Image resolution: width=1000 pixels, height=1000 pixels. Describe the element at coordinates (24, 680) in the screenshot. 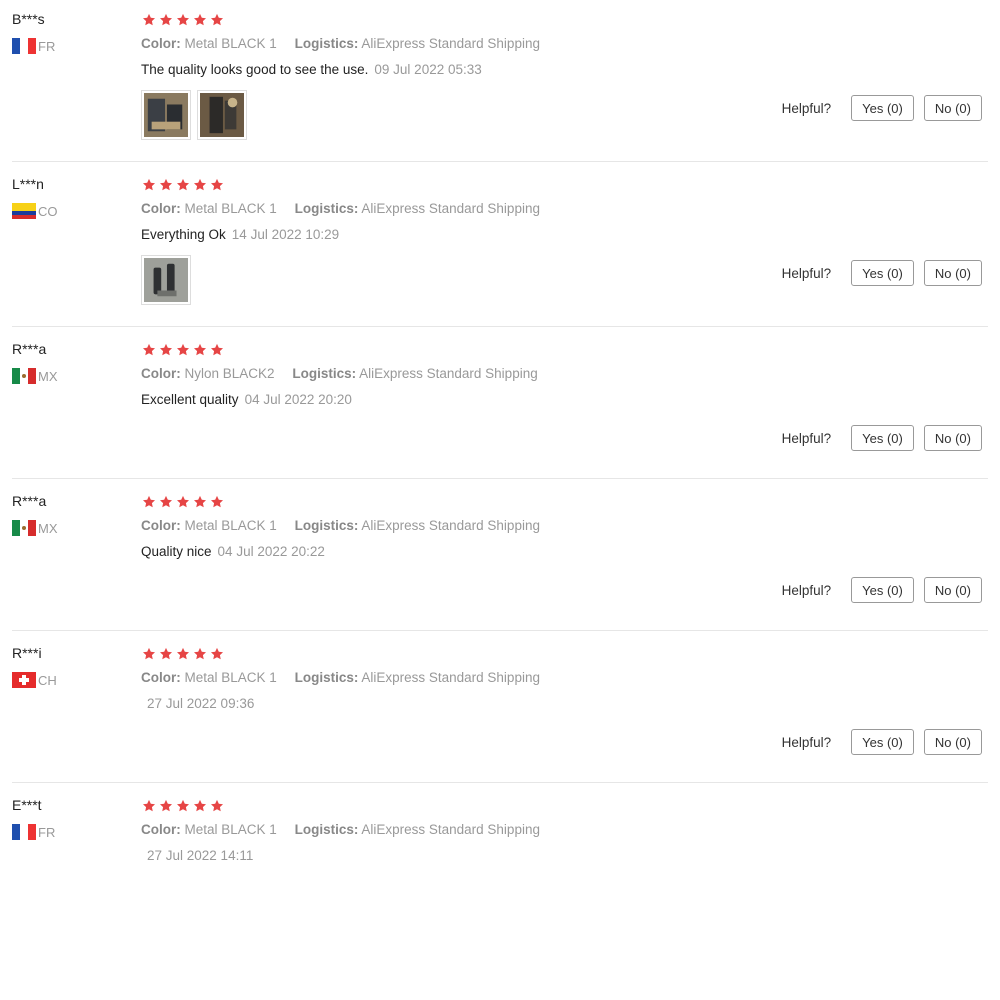

I see `flag-switzerland-icon` at that location.